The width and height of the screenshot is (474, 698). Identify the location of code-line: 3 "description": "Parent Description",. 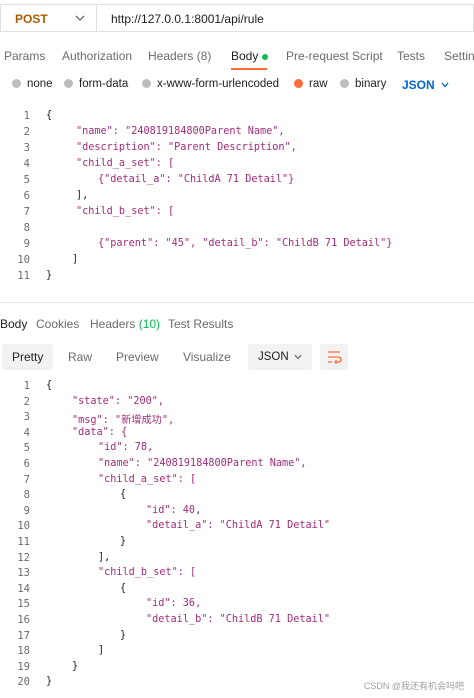
(237, 149).